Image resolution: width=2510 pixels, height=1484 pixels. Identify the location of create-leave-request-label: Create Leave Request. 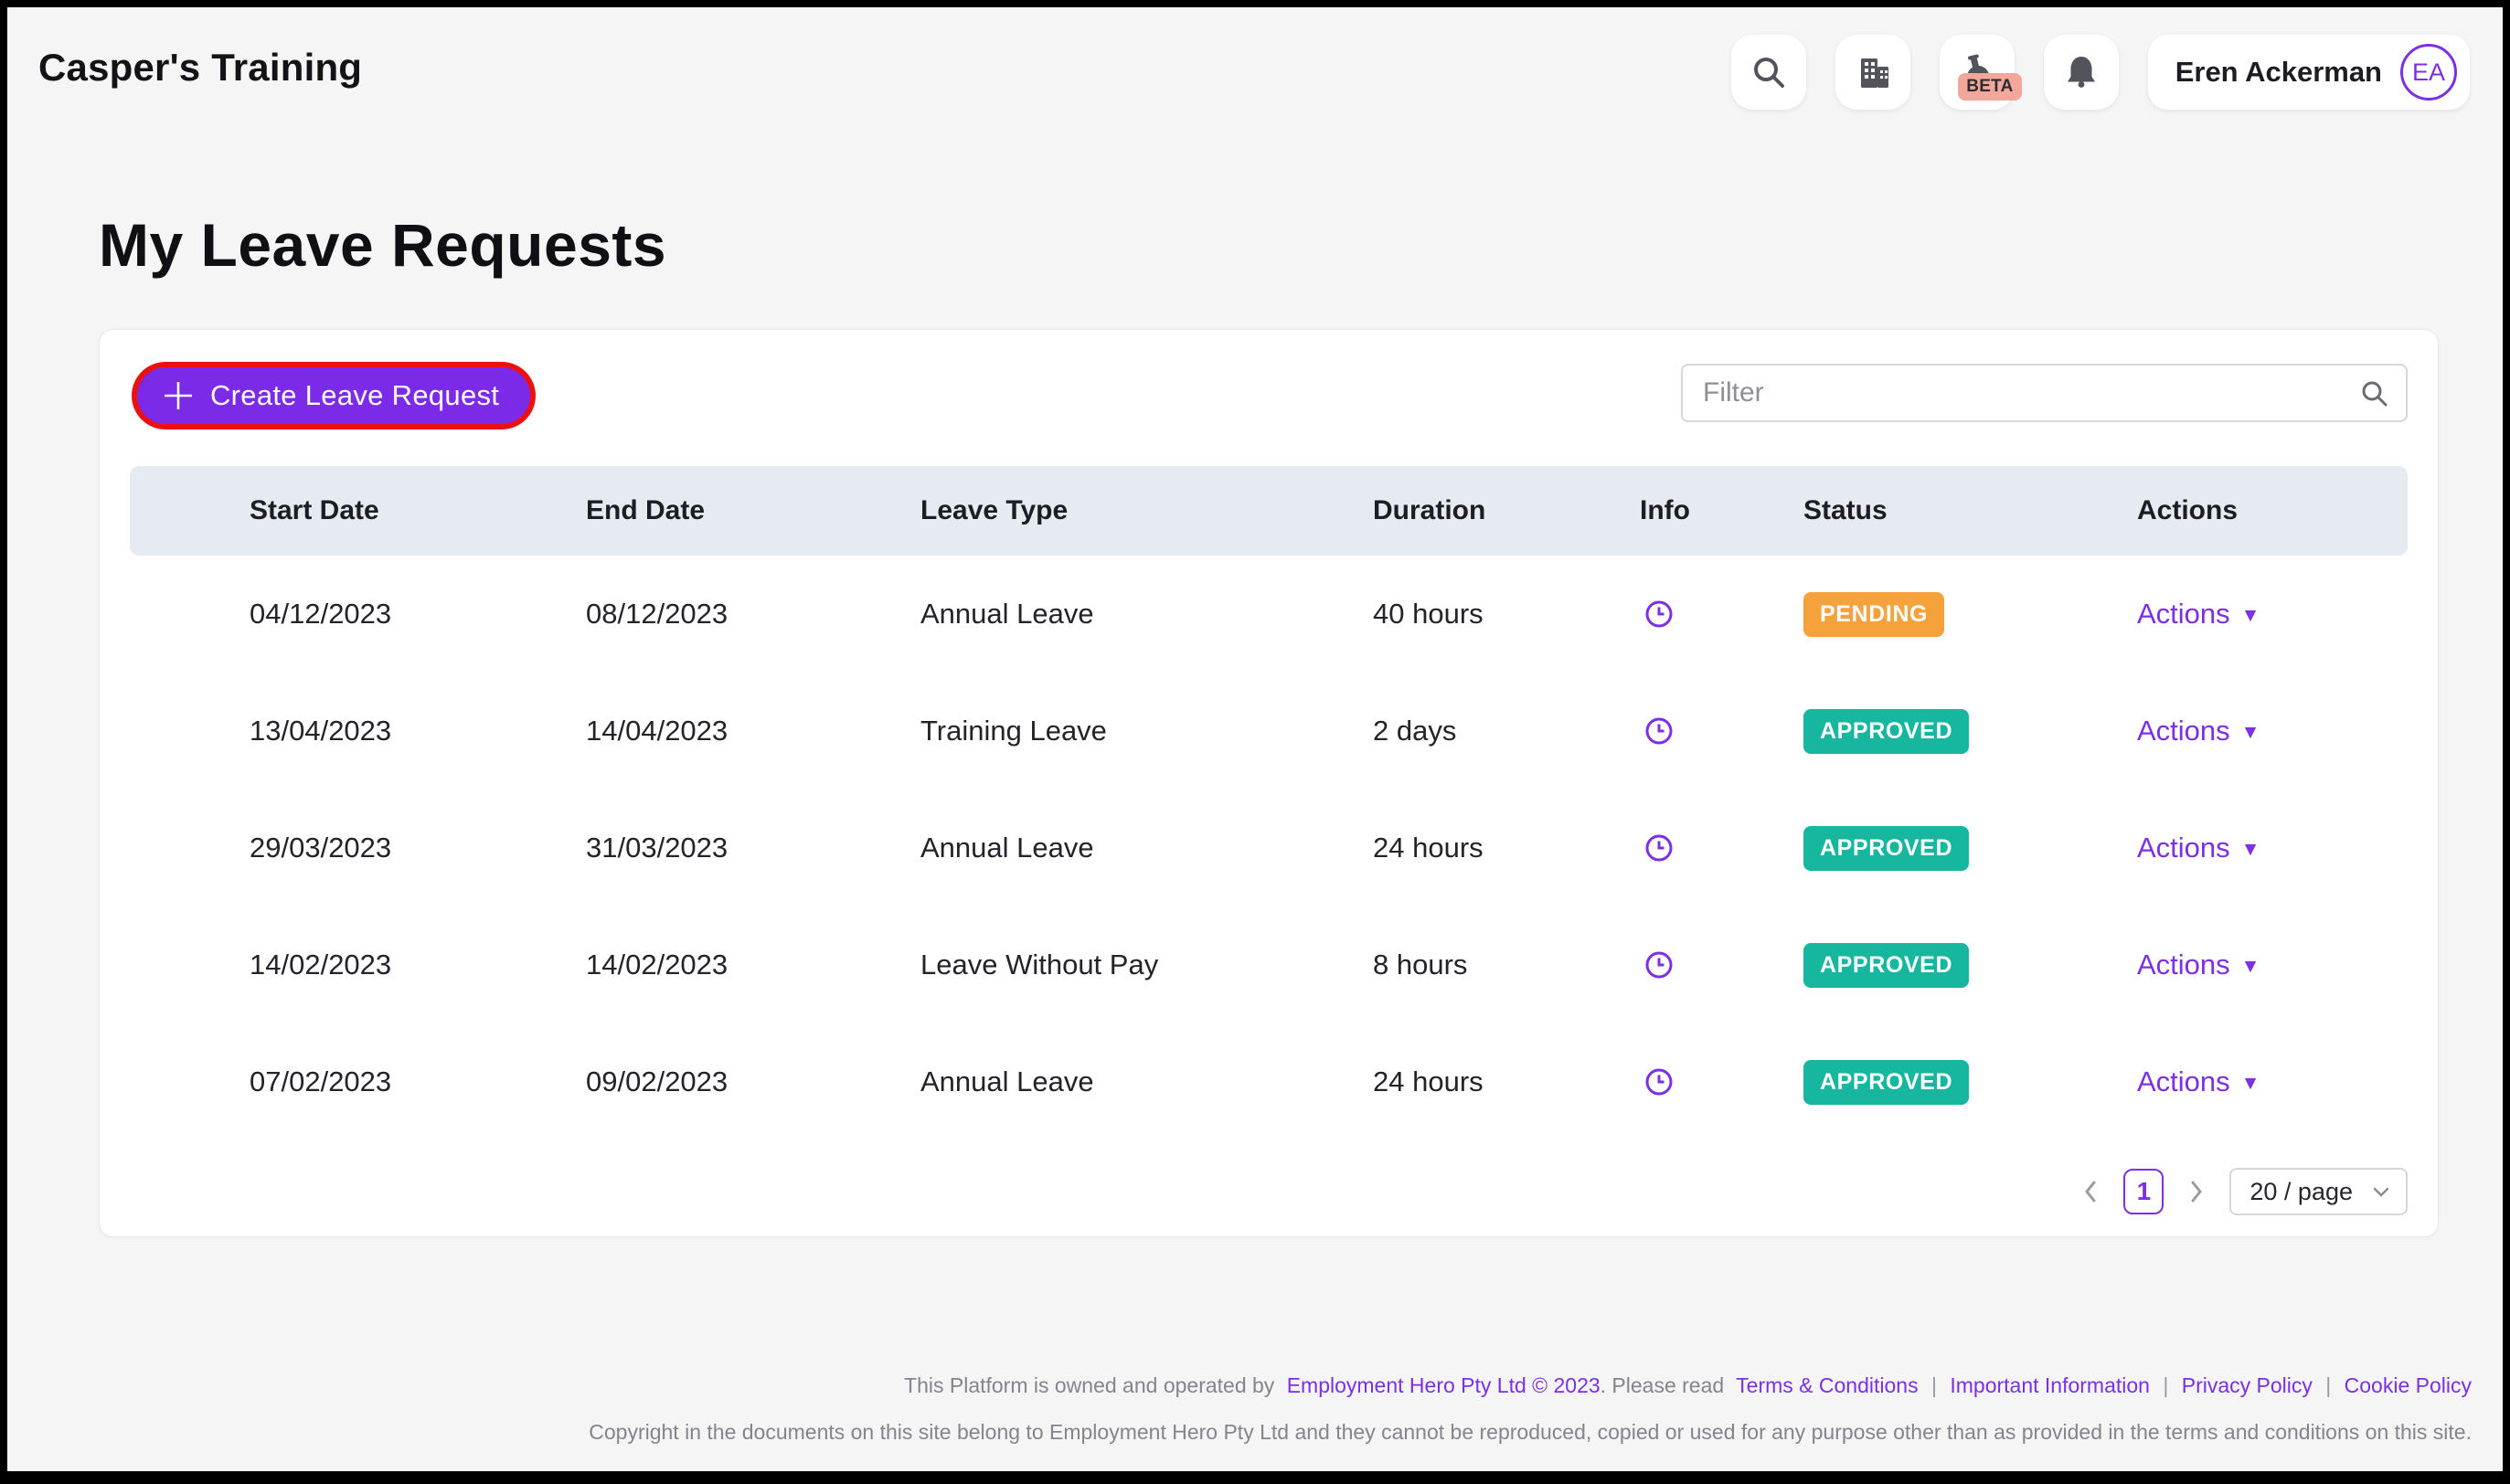
(355, 395).